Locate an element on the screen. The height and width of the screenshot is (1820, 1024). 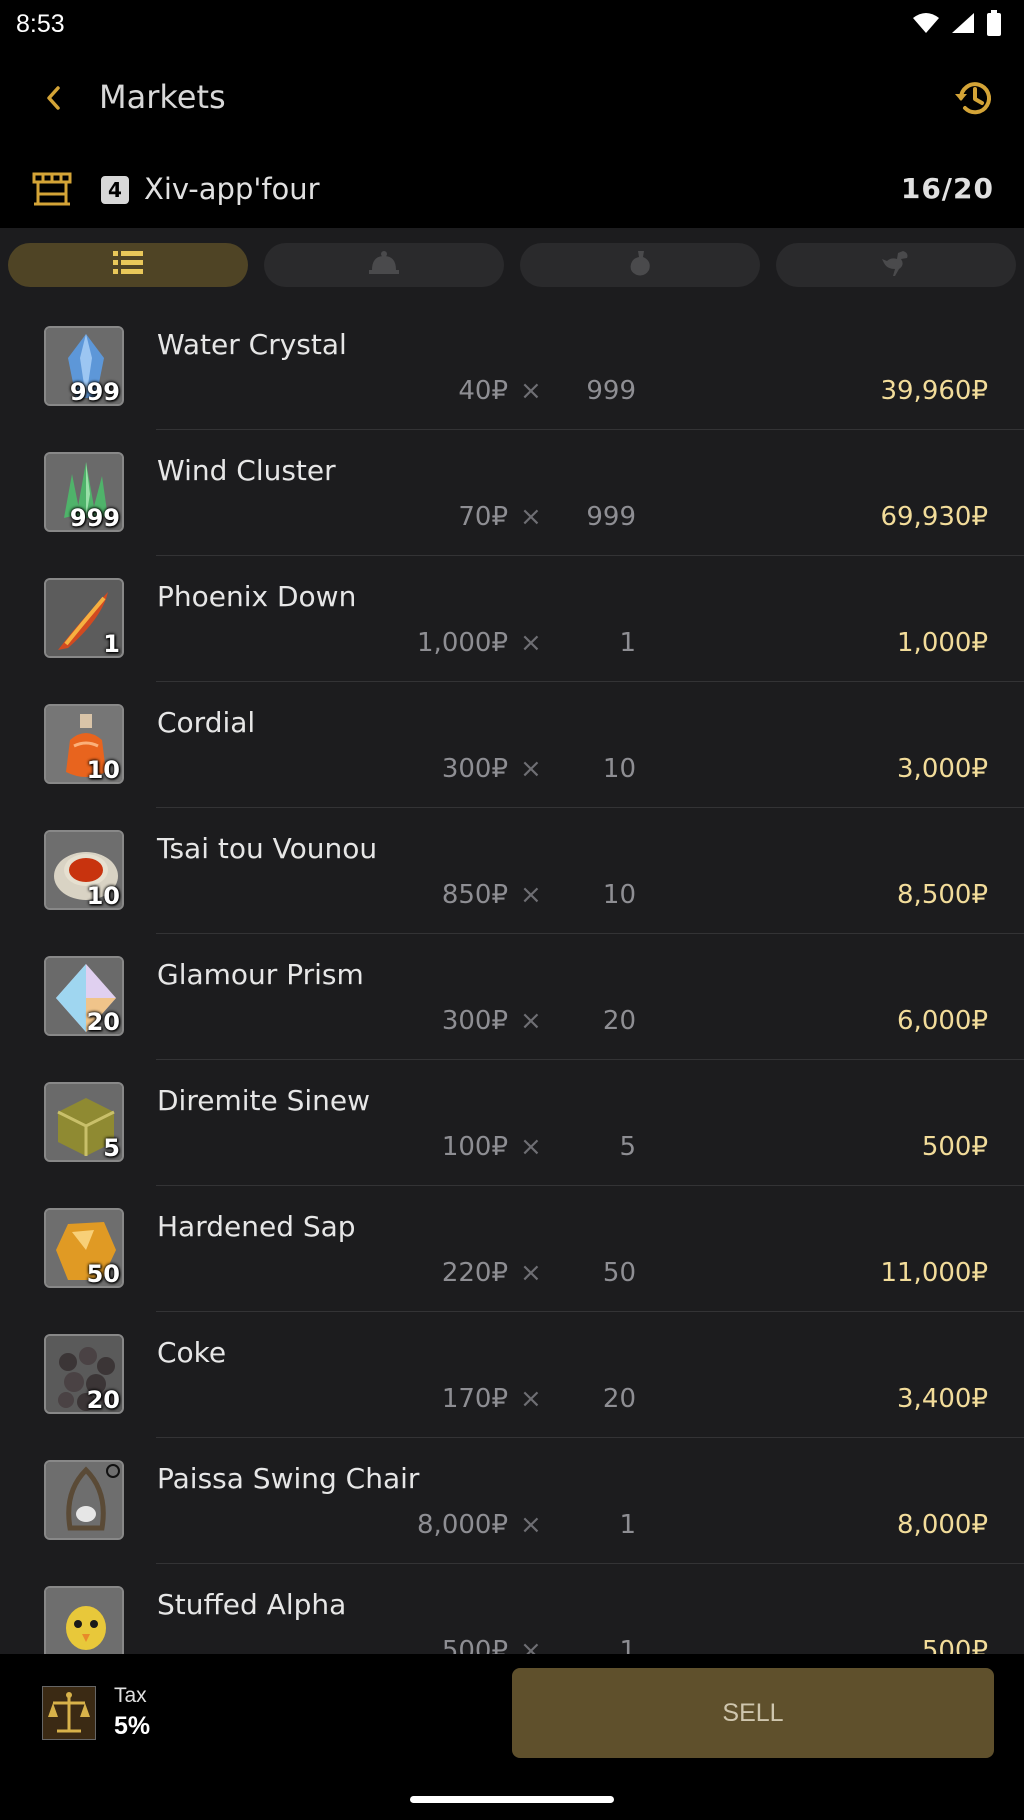
list-item: Stuffed Alpha 500₽ × 1 500₽ is located at coordinates (512, 1609).